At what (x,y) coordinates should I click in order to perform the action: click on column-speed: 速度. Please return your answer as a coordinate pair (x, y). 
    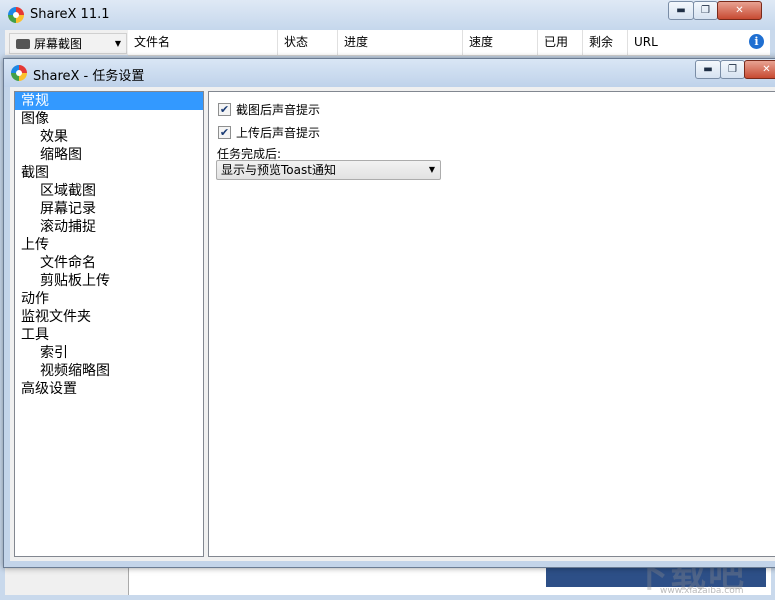
    Looking at the image, I should click on (500, 42).